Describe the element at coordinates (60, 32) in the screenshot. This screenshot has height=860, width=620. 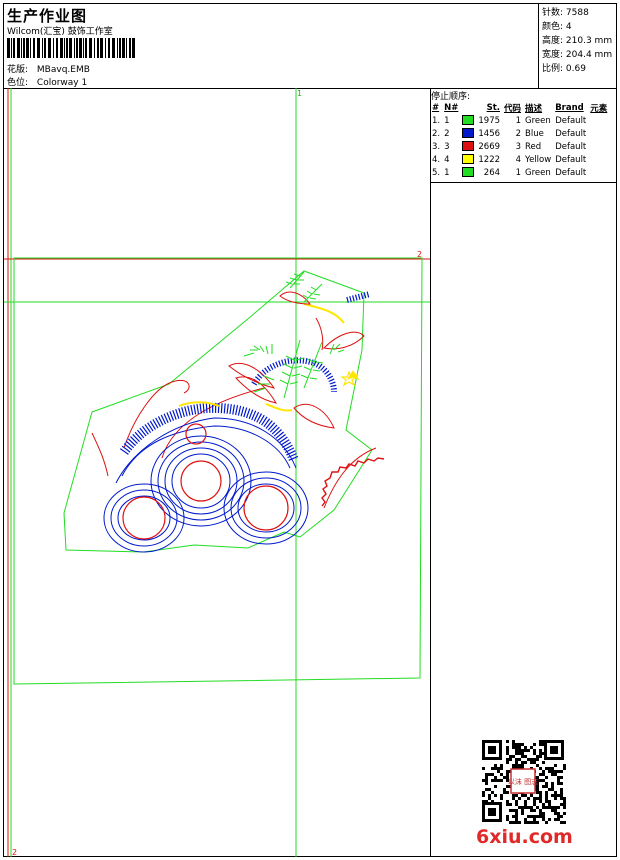
I see `company-name: Wilcom(汇宝) 鼓饰工作室` at that location.